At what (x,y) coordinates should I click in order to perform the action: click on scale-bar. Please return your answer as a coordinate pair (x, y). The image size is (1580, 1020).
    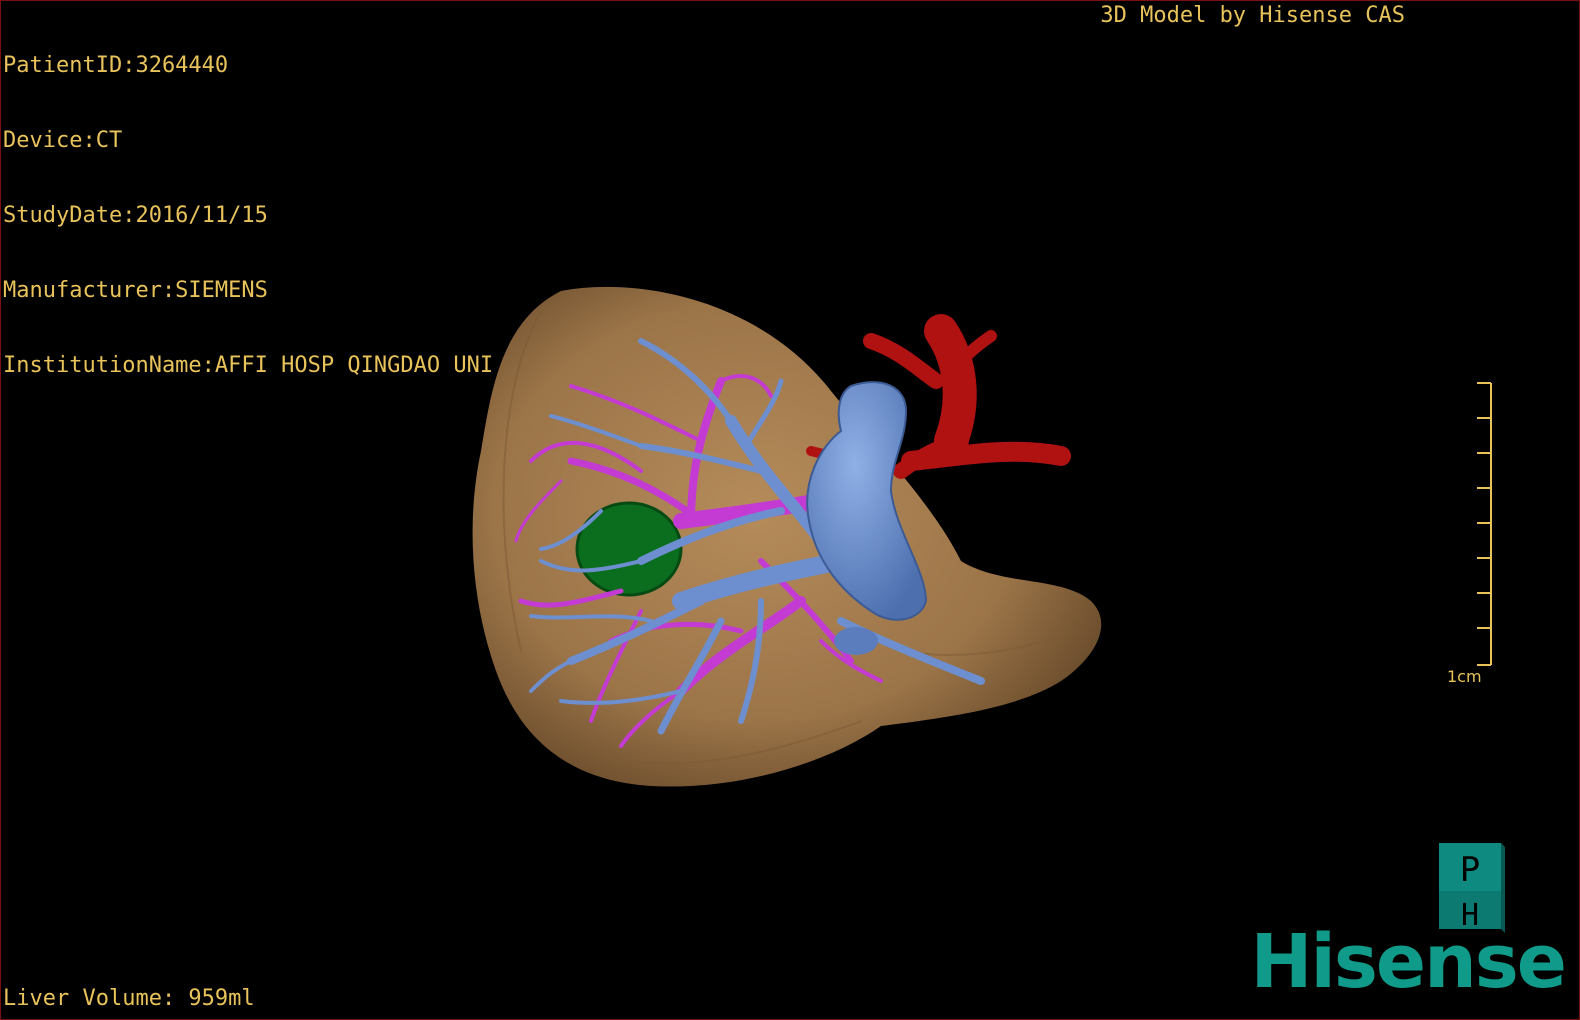
    Looking at the image, I should click on (1484, 524).